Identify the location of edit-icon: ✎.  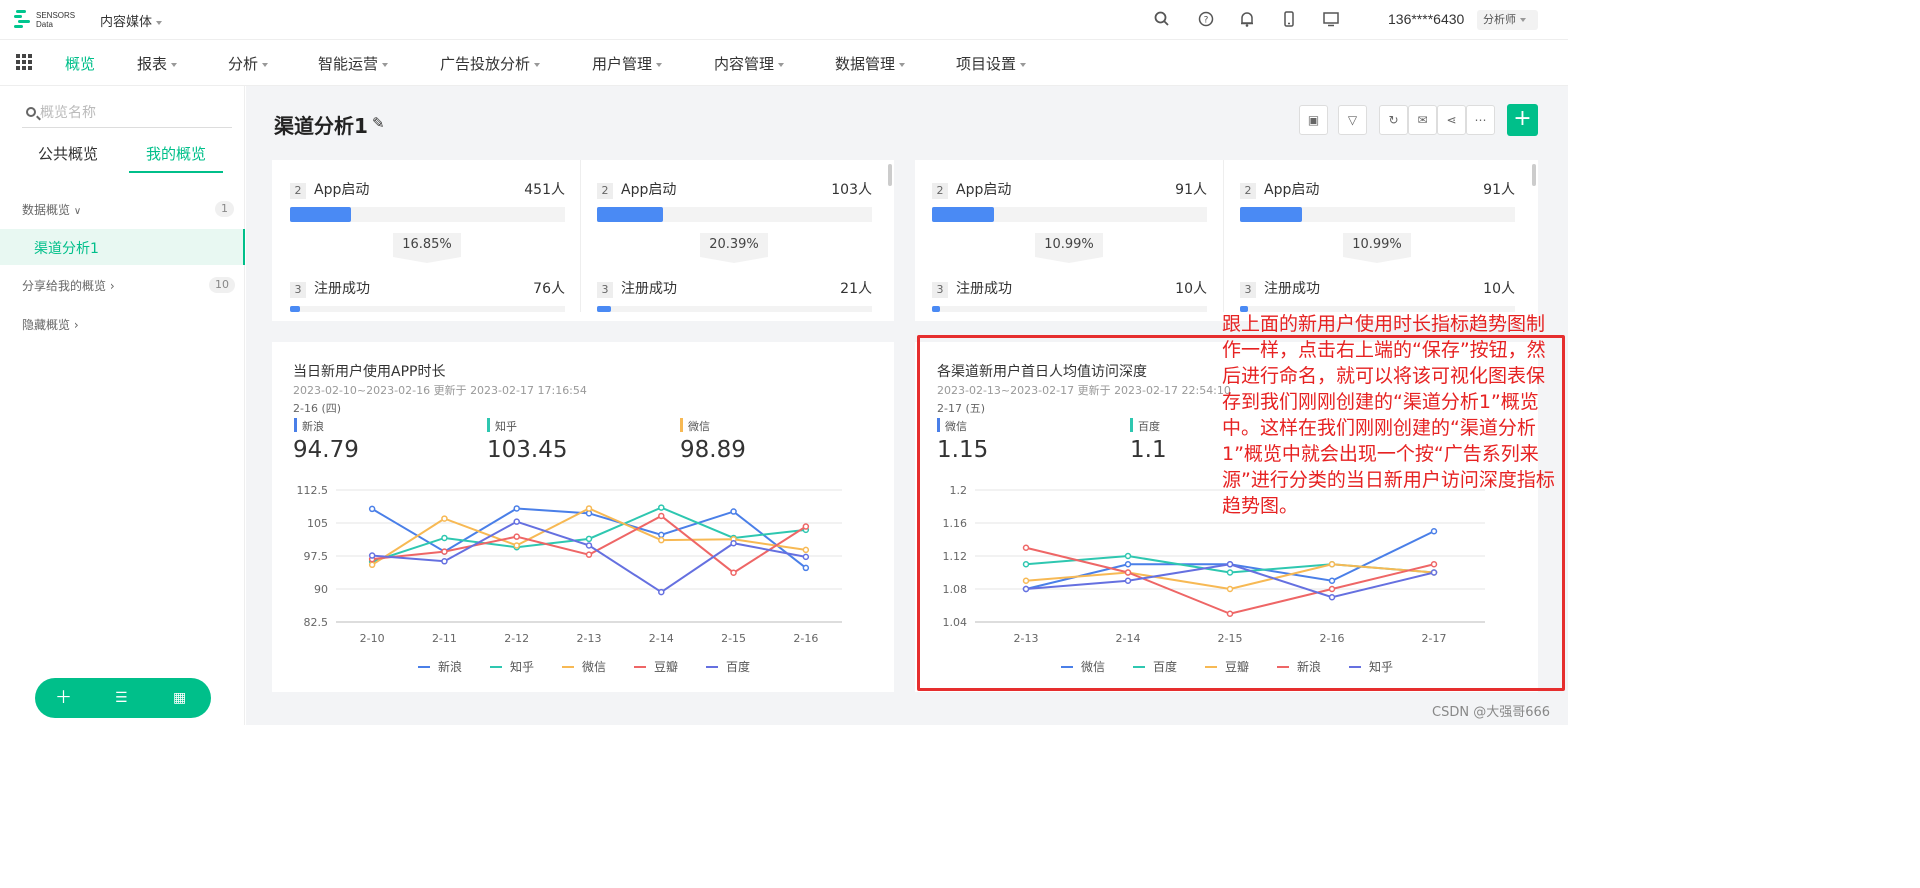
(378, 123).